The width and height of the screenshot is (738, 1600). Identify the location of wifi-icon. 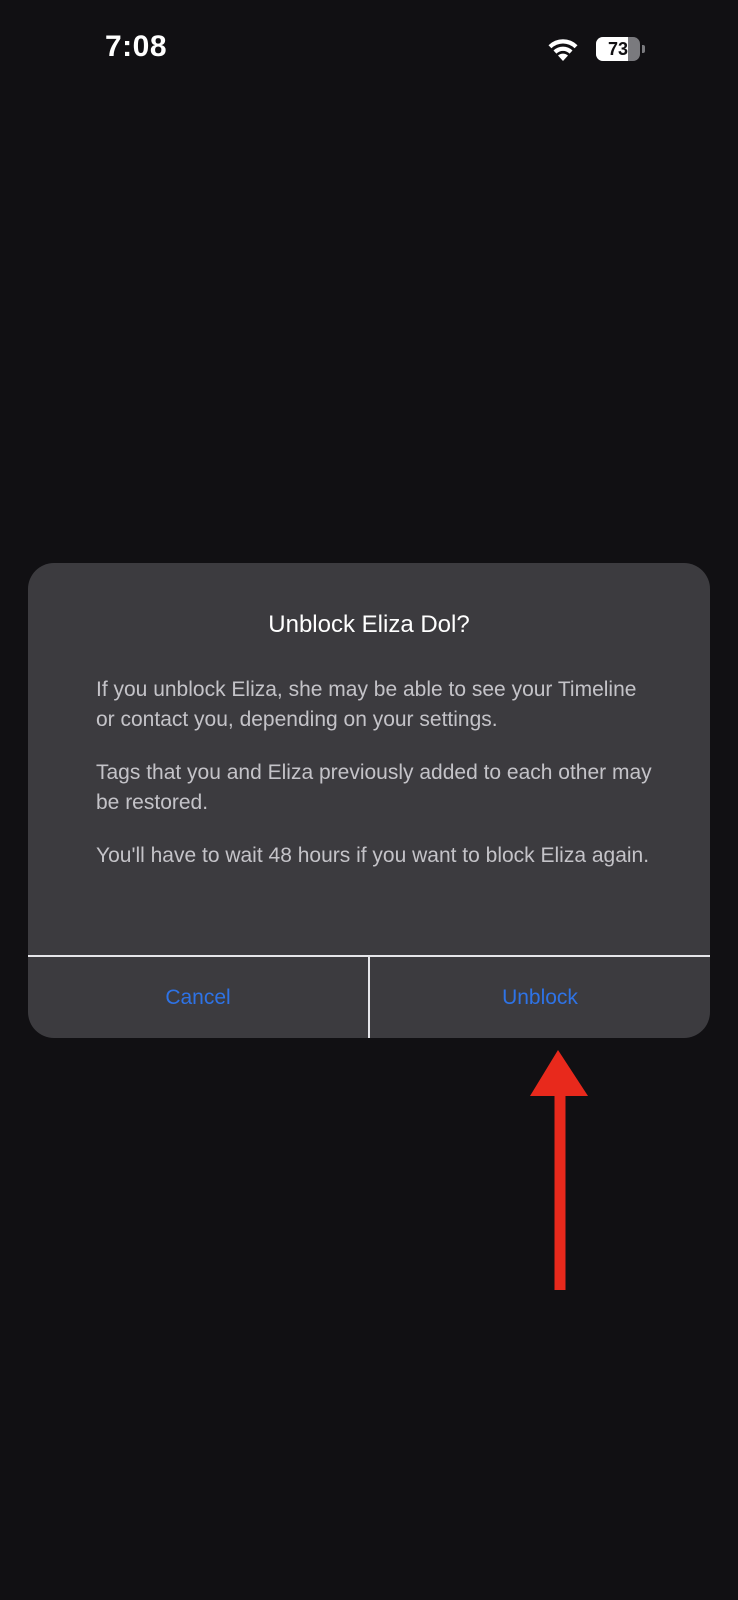
(563, 50).